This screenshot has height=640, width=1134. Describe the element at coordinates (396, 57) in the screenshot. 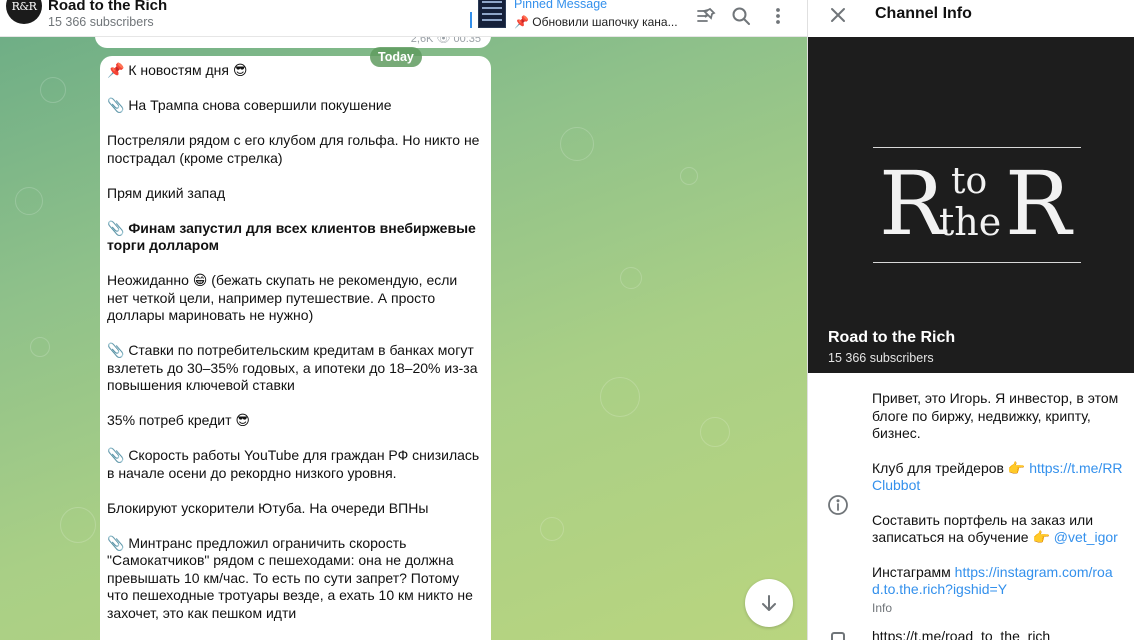

I see `date-separator: Today` at that location.